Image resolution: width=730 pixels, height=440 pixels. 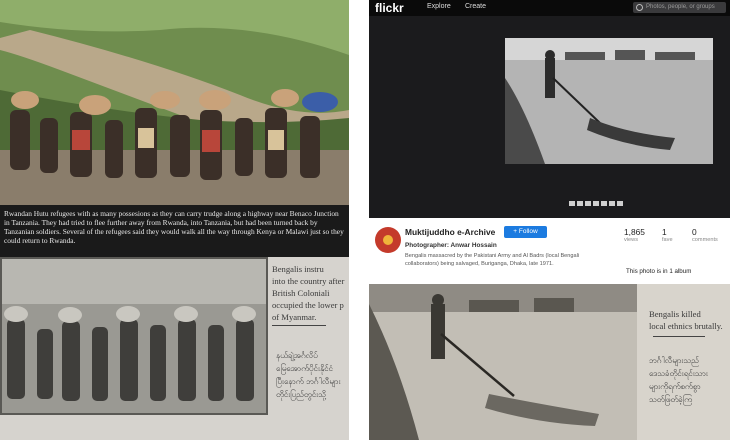 I want to click on right-burmese-line: ဒေသခံတိုင်းရင်းသား, so click(x=678, y=373).